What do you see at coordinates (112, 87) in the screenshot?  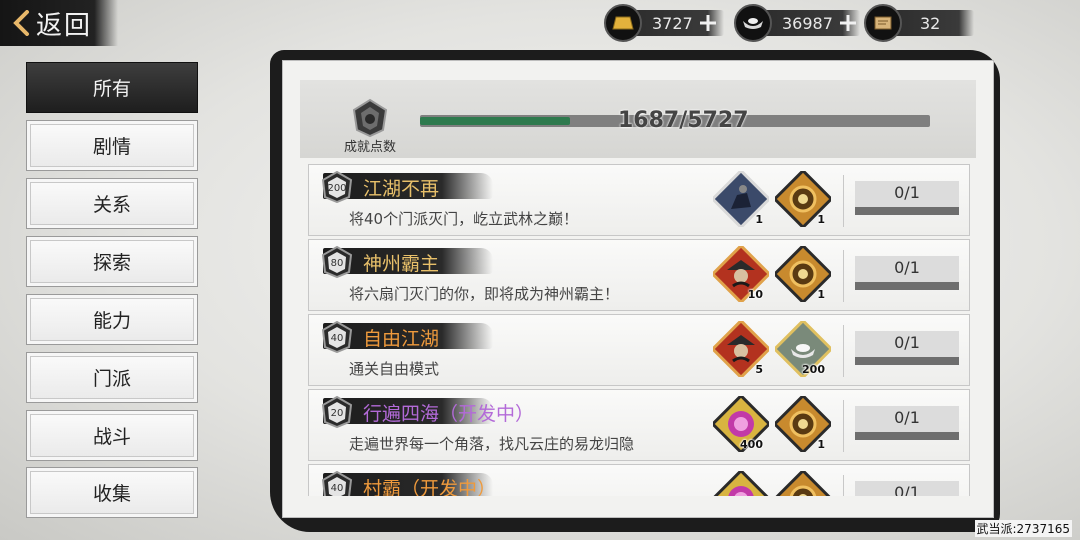 I see `sidebar-item-all: 所有` at bounding box center [112, 87].